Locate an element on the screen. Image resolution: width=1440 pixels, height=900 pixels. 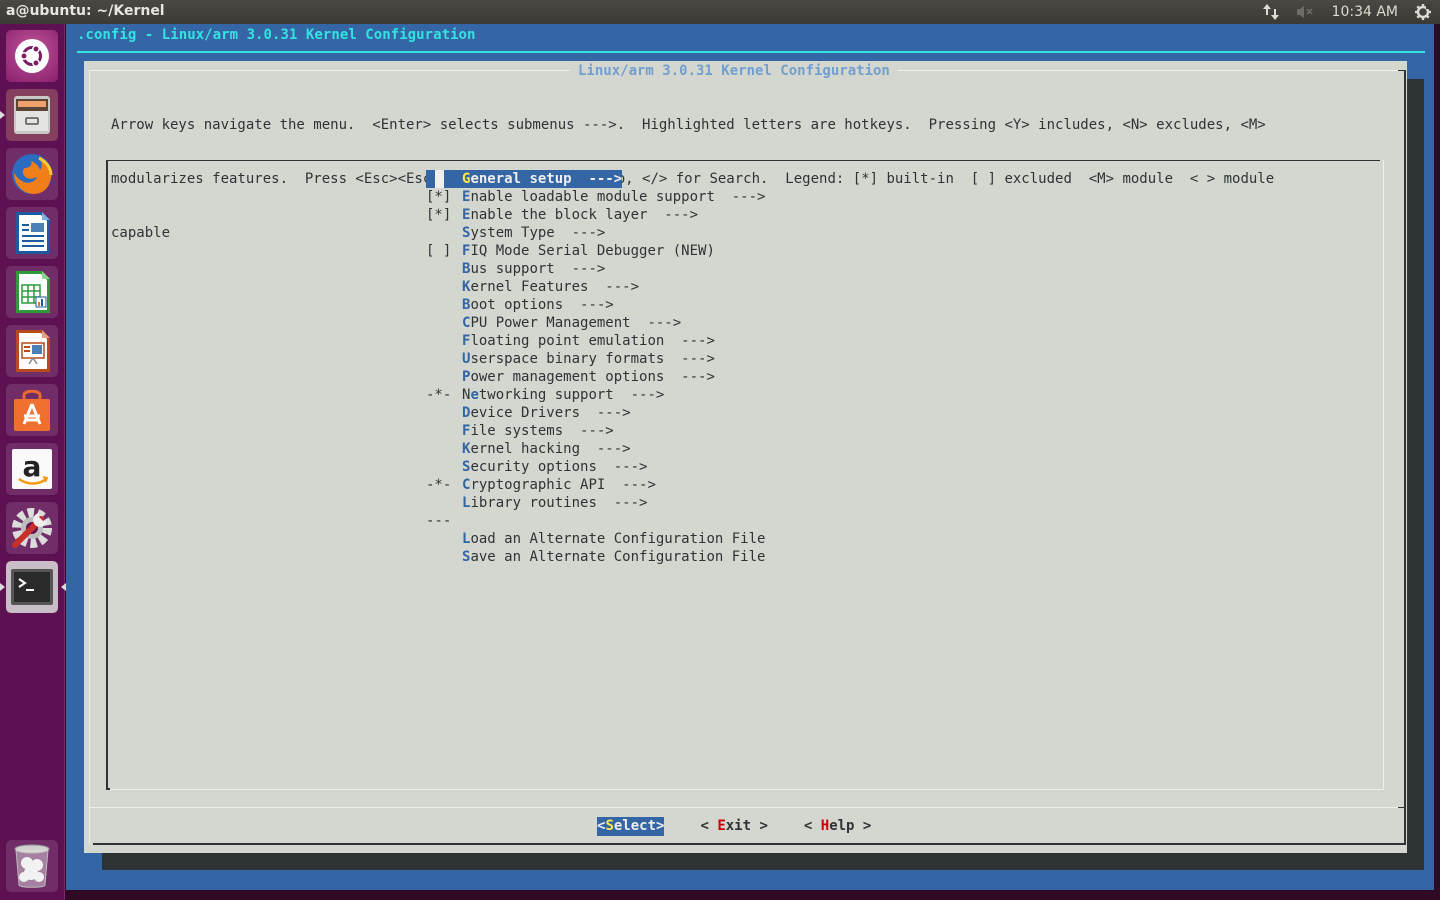
menu-item: [ ] FIQ Mode Serial Debugger (NEW) is located at coordinates (595, 251).